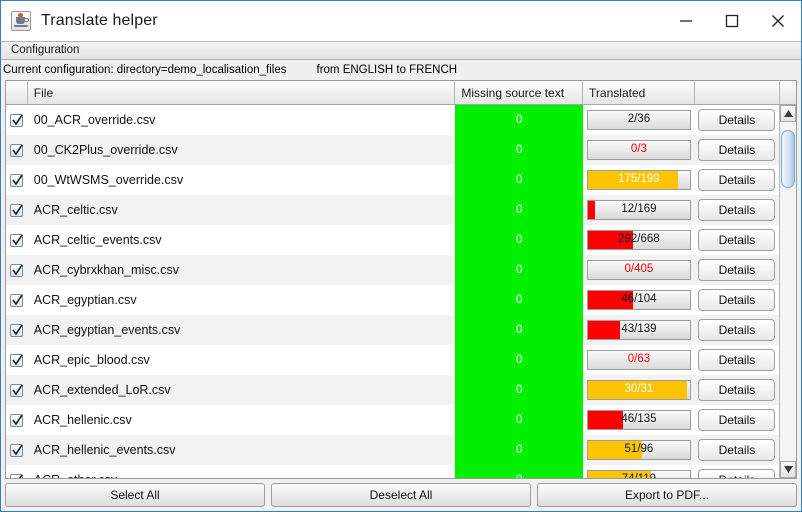 Image resolution: width=802 pixels, height=512 pixels. Describe the element at coordinates (392, 300) in the screenshot. I see `table-row: ACR_egyptian.csv 0 46/104 Details` at that location.